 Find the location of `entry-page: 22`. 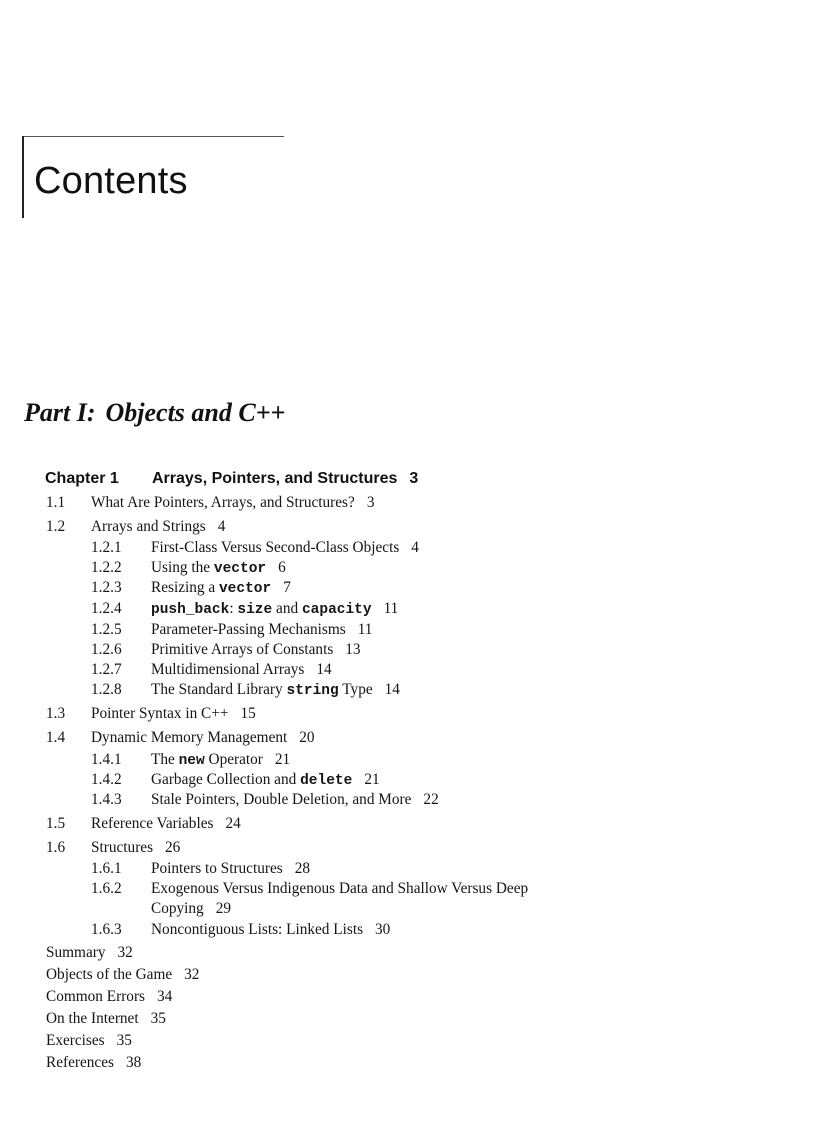

entry-page: 22 is located at coordinates (431, 799).